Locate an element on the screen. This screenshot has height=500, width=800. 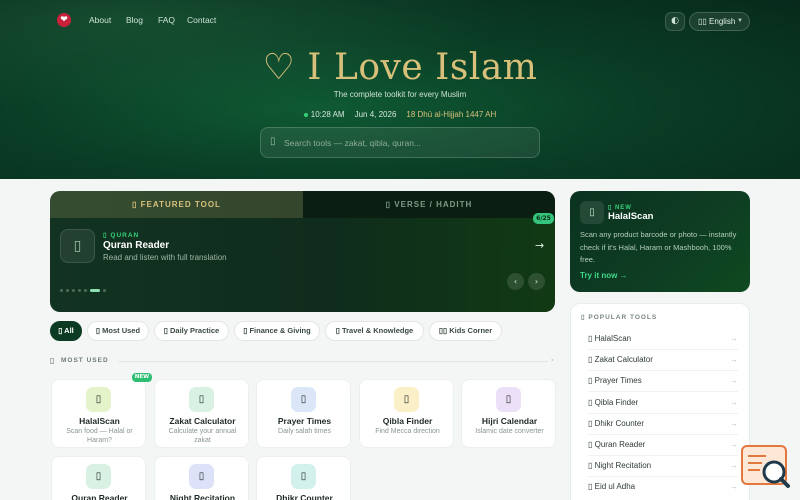
section-more-icon: › is located at coordinates (552, 360).